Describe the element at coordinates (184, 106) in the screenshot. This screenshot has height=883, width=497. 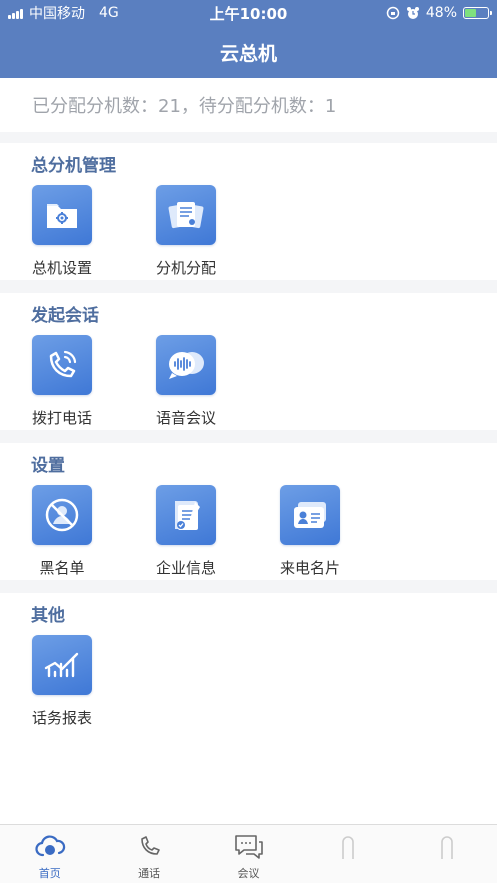
I see `summary-text: 已分配分机数：21，待分配分机数：1` at that location.